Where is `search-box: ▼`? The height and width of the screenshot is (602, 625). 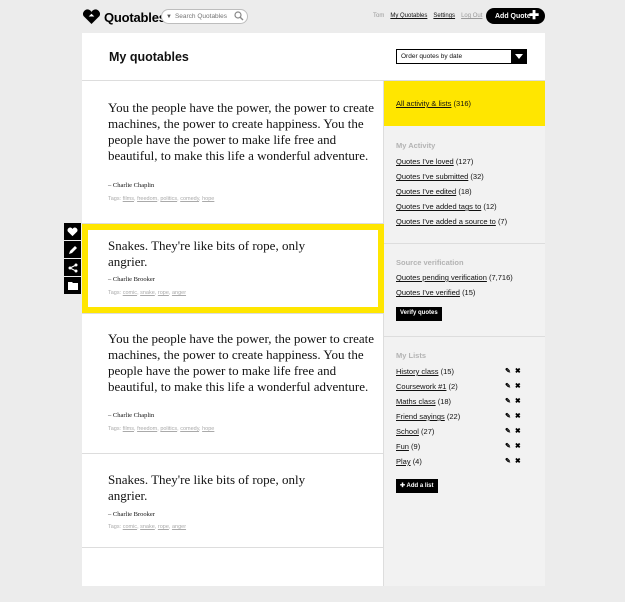
search-box: ▼ is located at coordinates (204, 16).